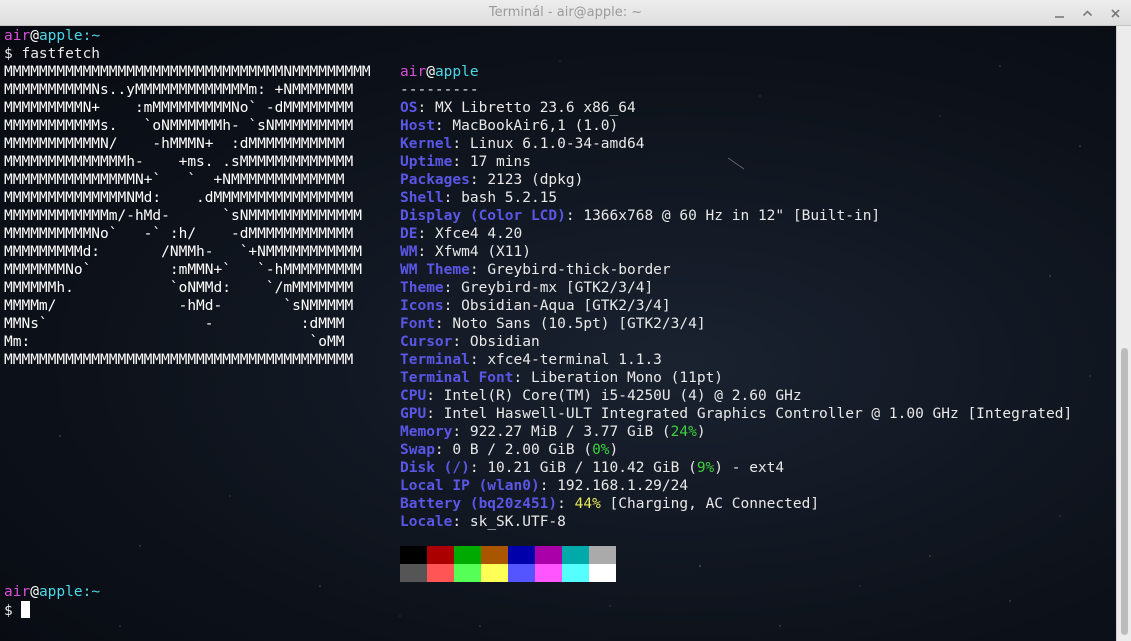 Image resolution: width=1131 pixels, height=641 pixels. What do you see at coordinates (183, 270) in the screenshot?
I see `logo-line: MMMMMMMNo` :mMMN+` `-hMMMMMMMMM` at bounding box center [183, 270].